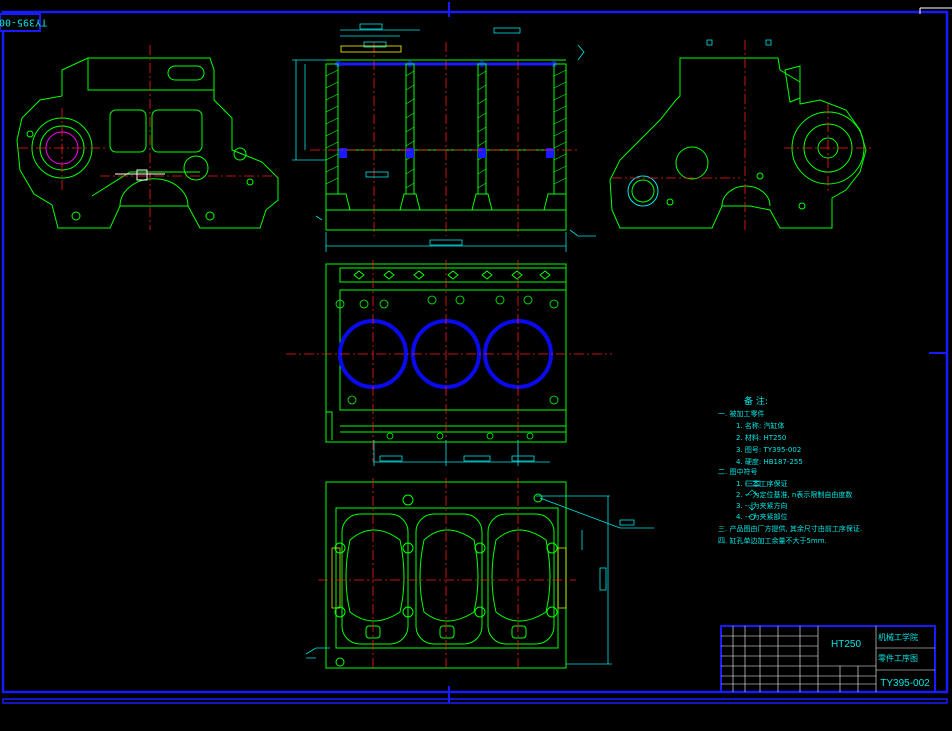  I want to click on notes-line-12: 四. 缸孔单边加工余量不大于5mm., so click(772, 540).